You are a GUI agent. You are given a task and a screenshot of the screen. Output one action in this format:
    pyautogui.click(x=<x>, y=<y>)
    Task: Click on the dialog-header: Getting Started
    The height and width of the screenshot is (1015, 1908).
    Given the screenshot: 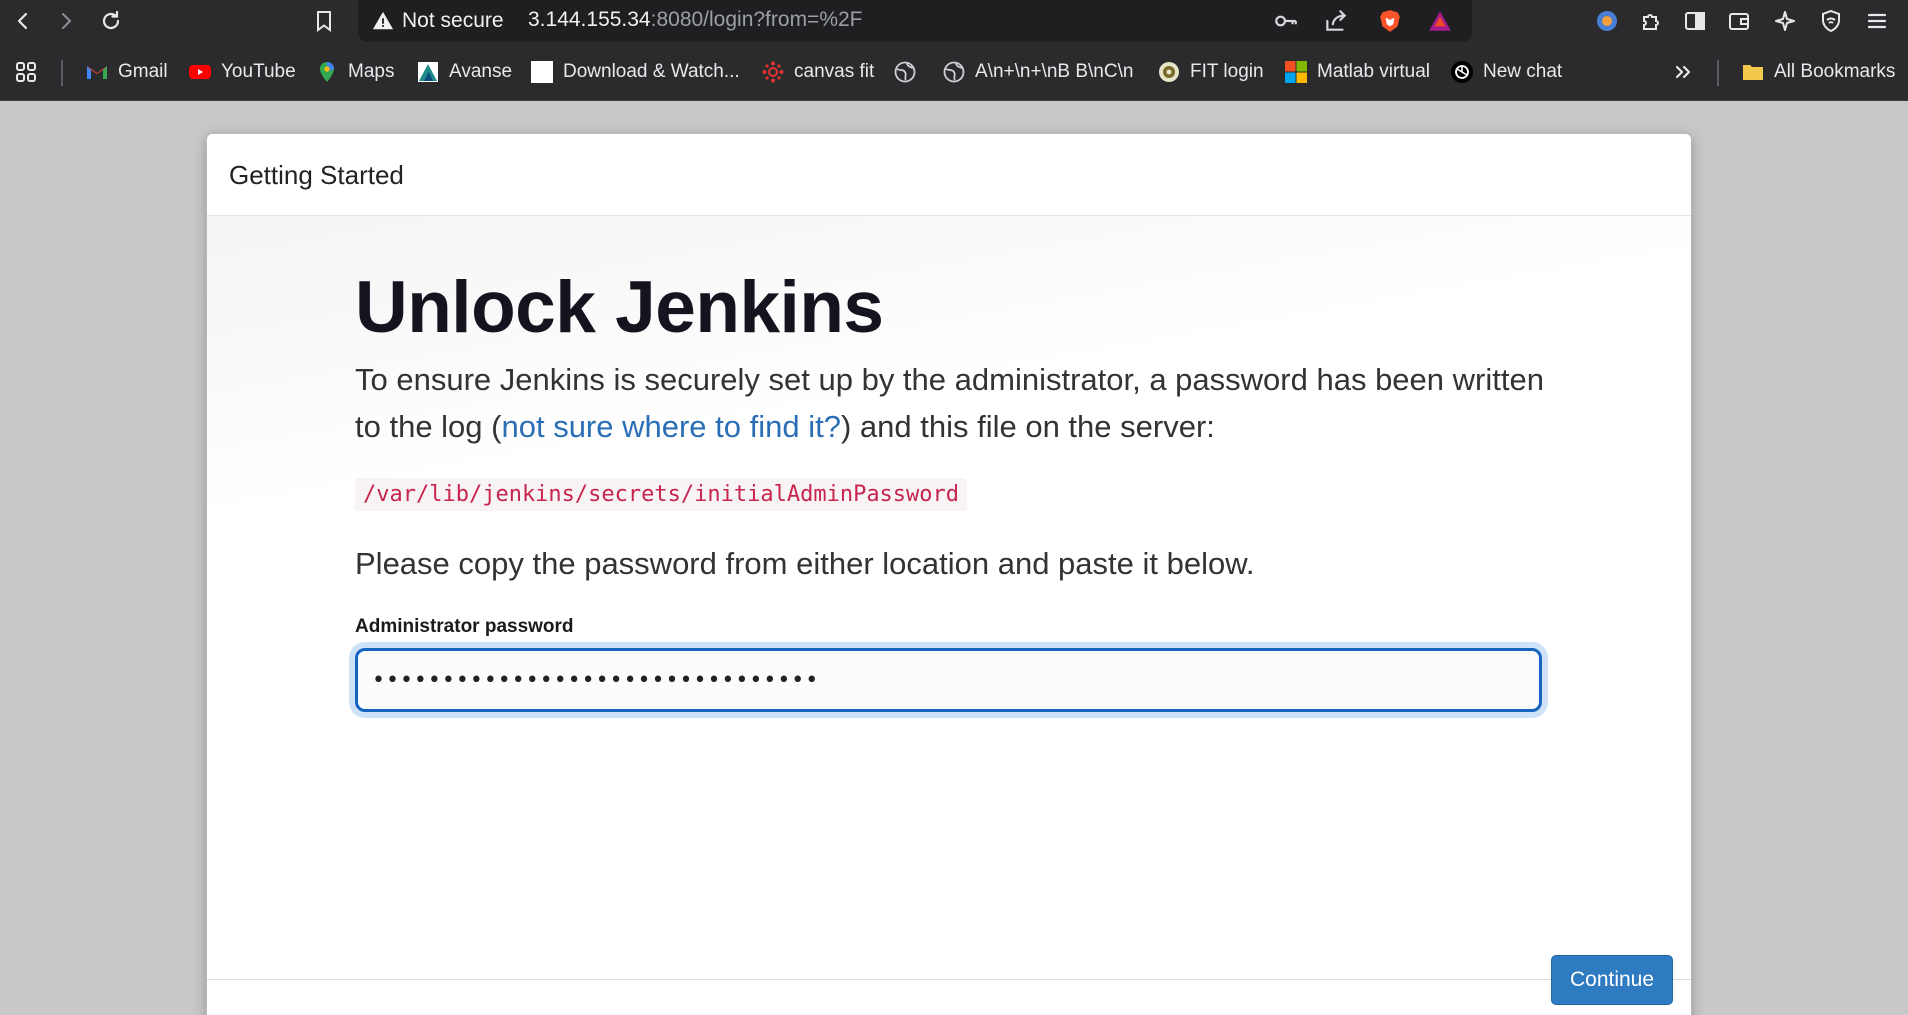 What is the action you would take?
    pyautogui.click(x=949, y=175)
    